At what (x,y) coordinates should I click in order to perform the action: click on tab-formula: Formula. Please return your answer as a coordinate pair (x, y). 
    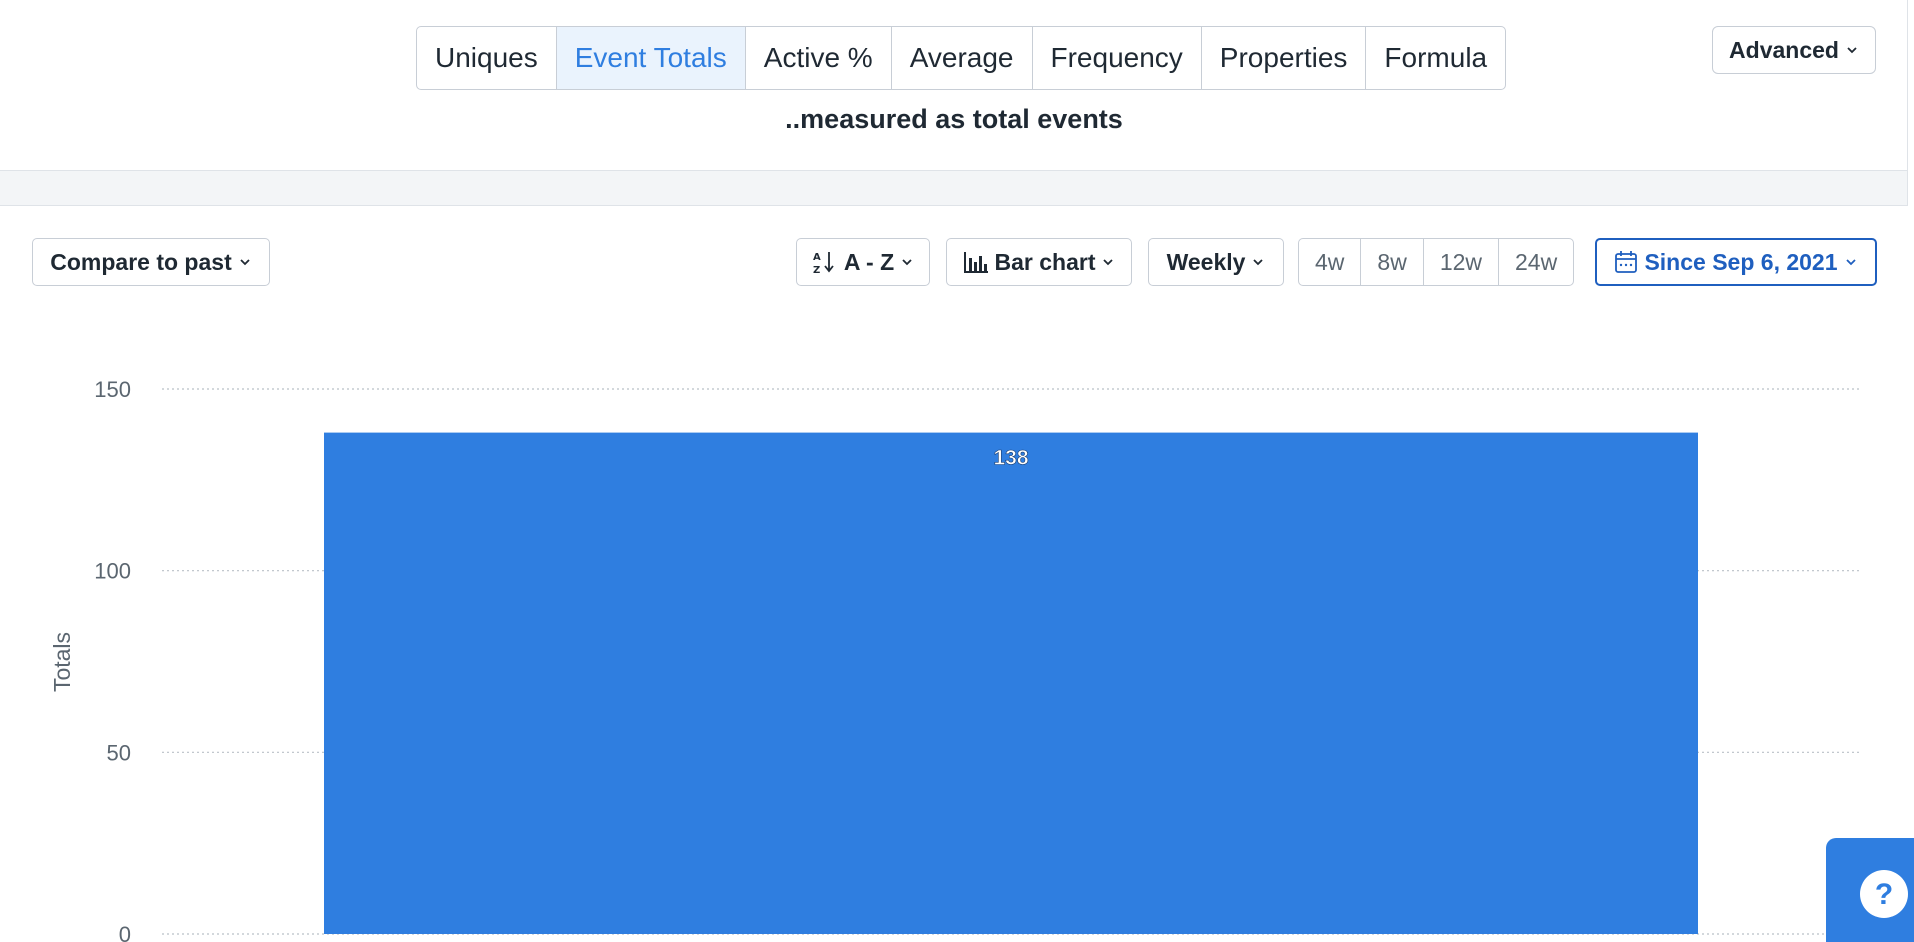
    Looking at the image, I should click on (1435, 58).